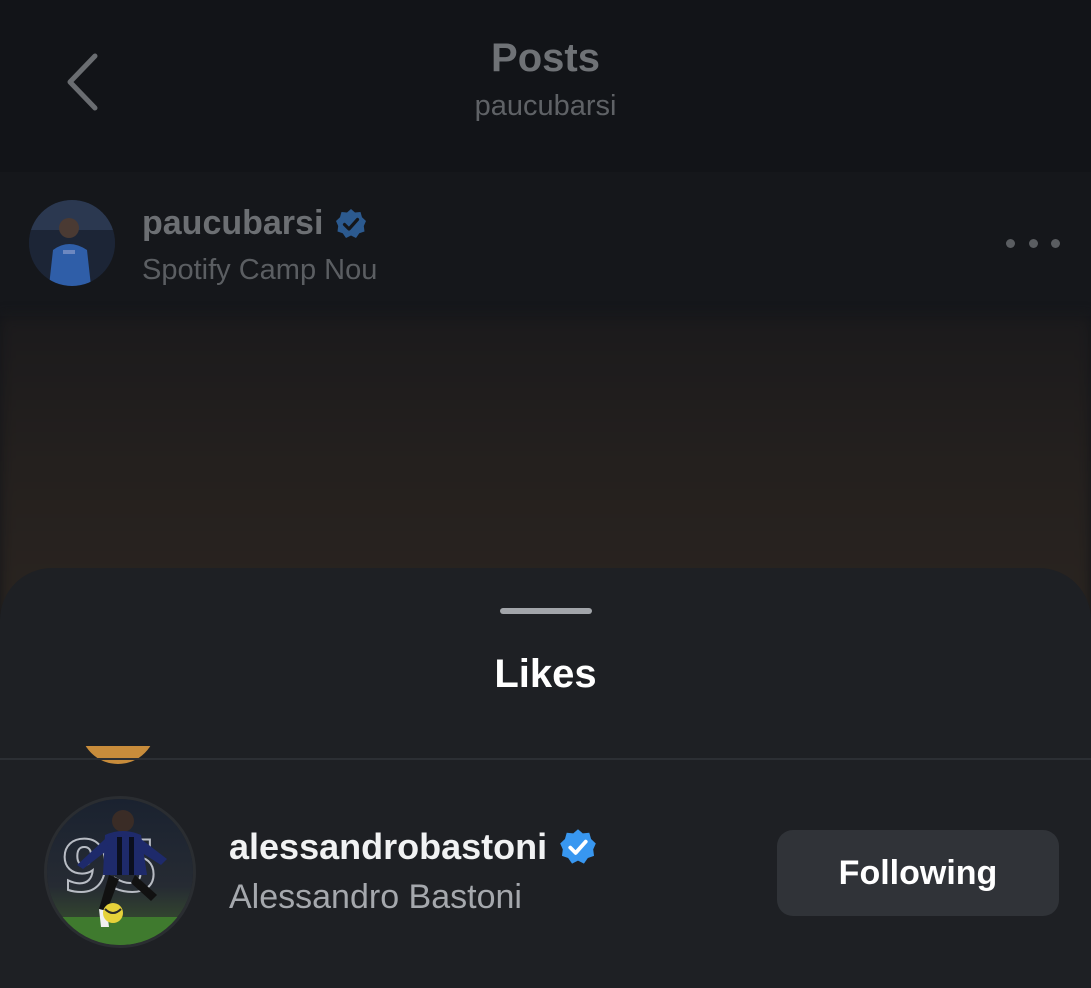  Describe the element at coordinates (1010, 243) in the screenshot. I see `more-horizontal-icon` at that location.